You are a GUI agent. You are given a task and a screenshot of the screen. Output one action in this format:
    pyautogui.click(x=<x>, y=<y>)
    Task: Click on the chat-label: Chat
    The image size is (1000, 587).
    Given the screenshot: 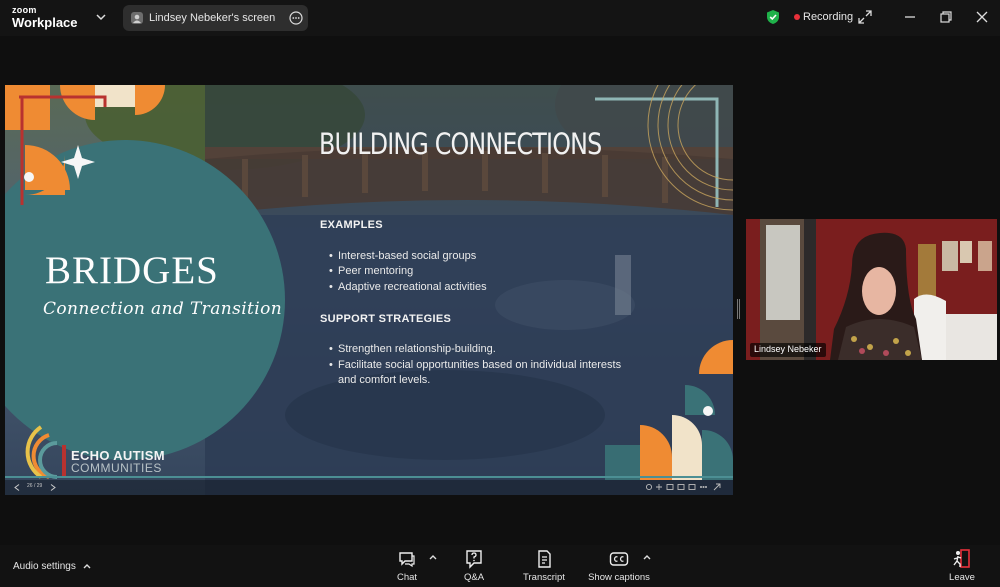 What is the action you would take?
    pyautogui.click(x=407, y=577)
    